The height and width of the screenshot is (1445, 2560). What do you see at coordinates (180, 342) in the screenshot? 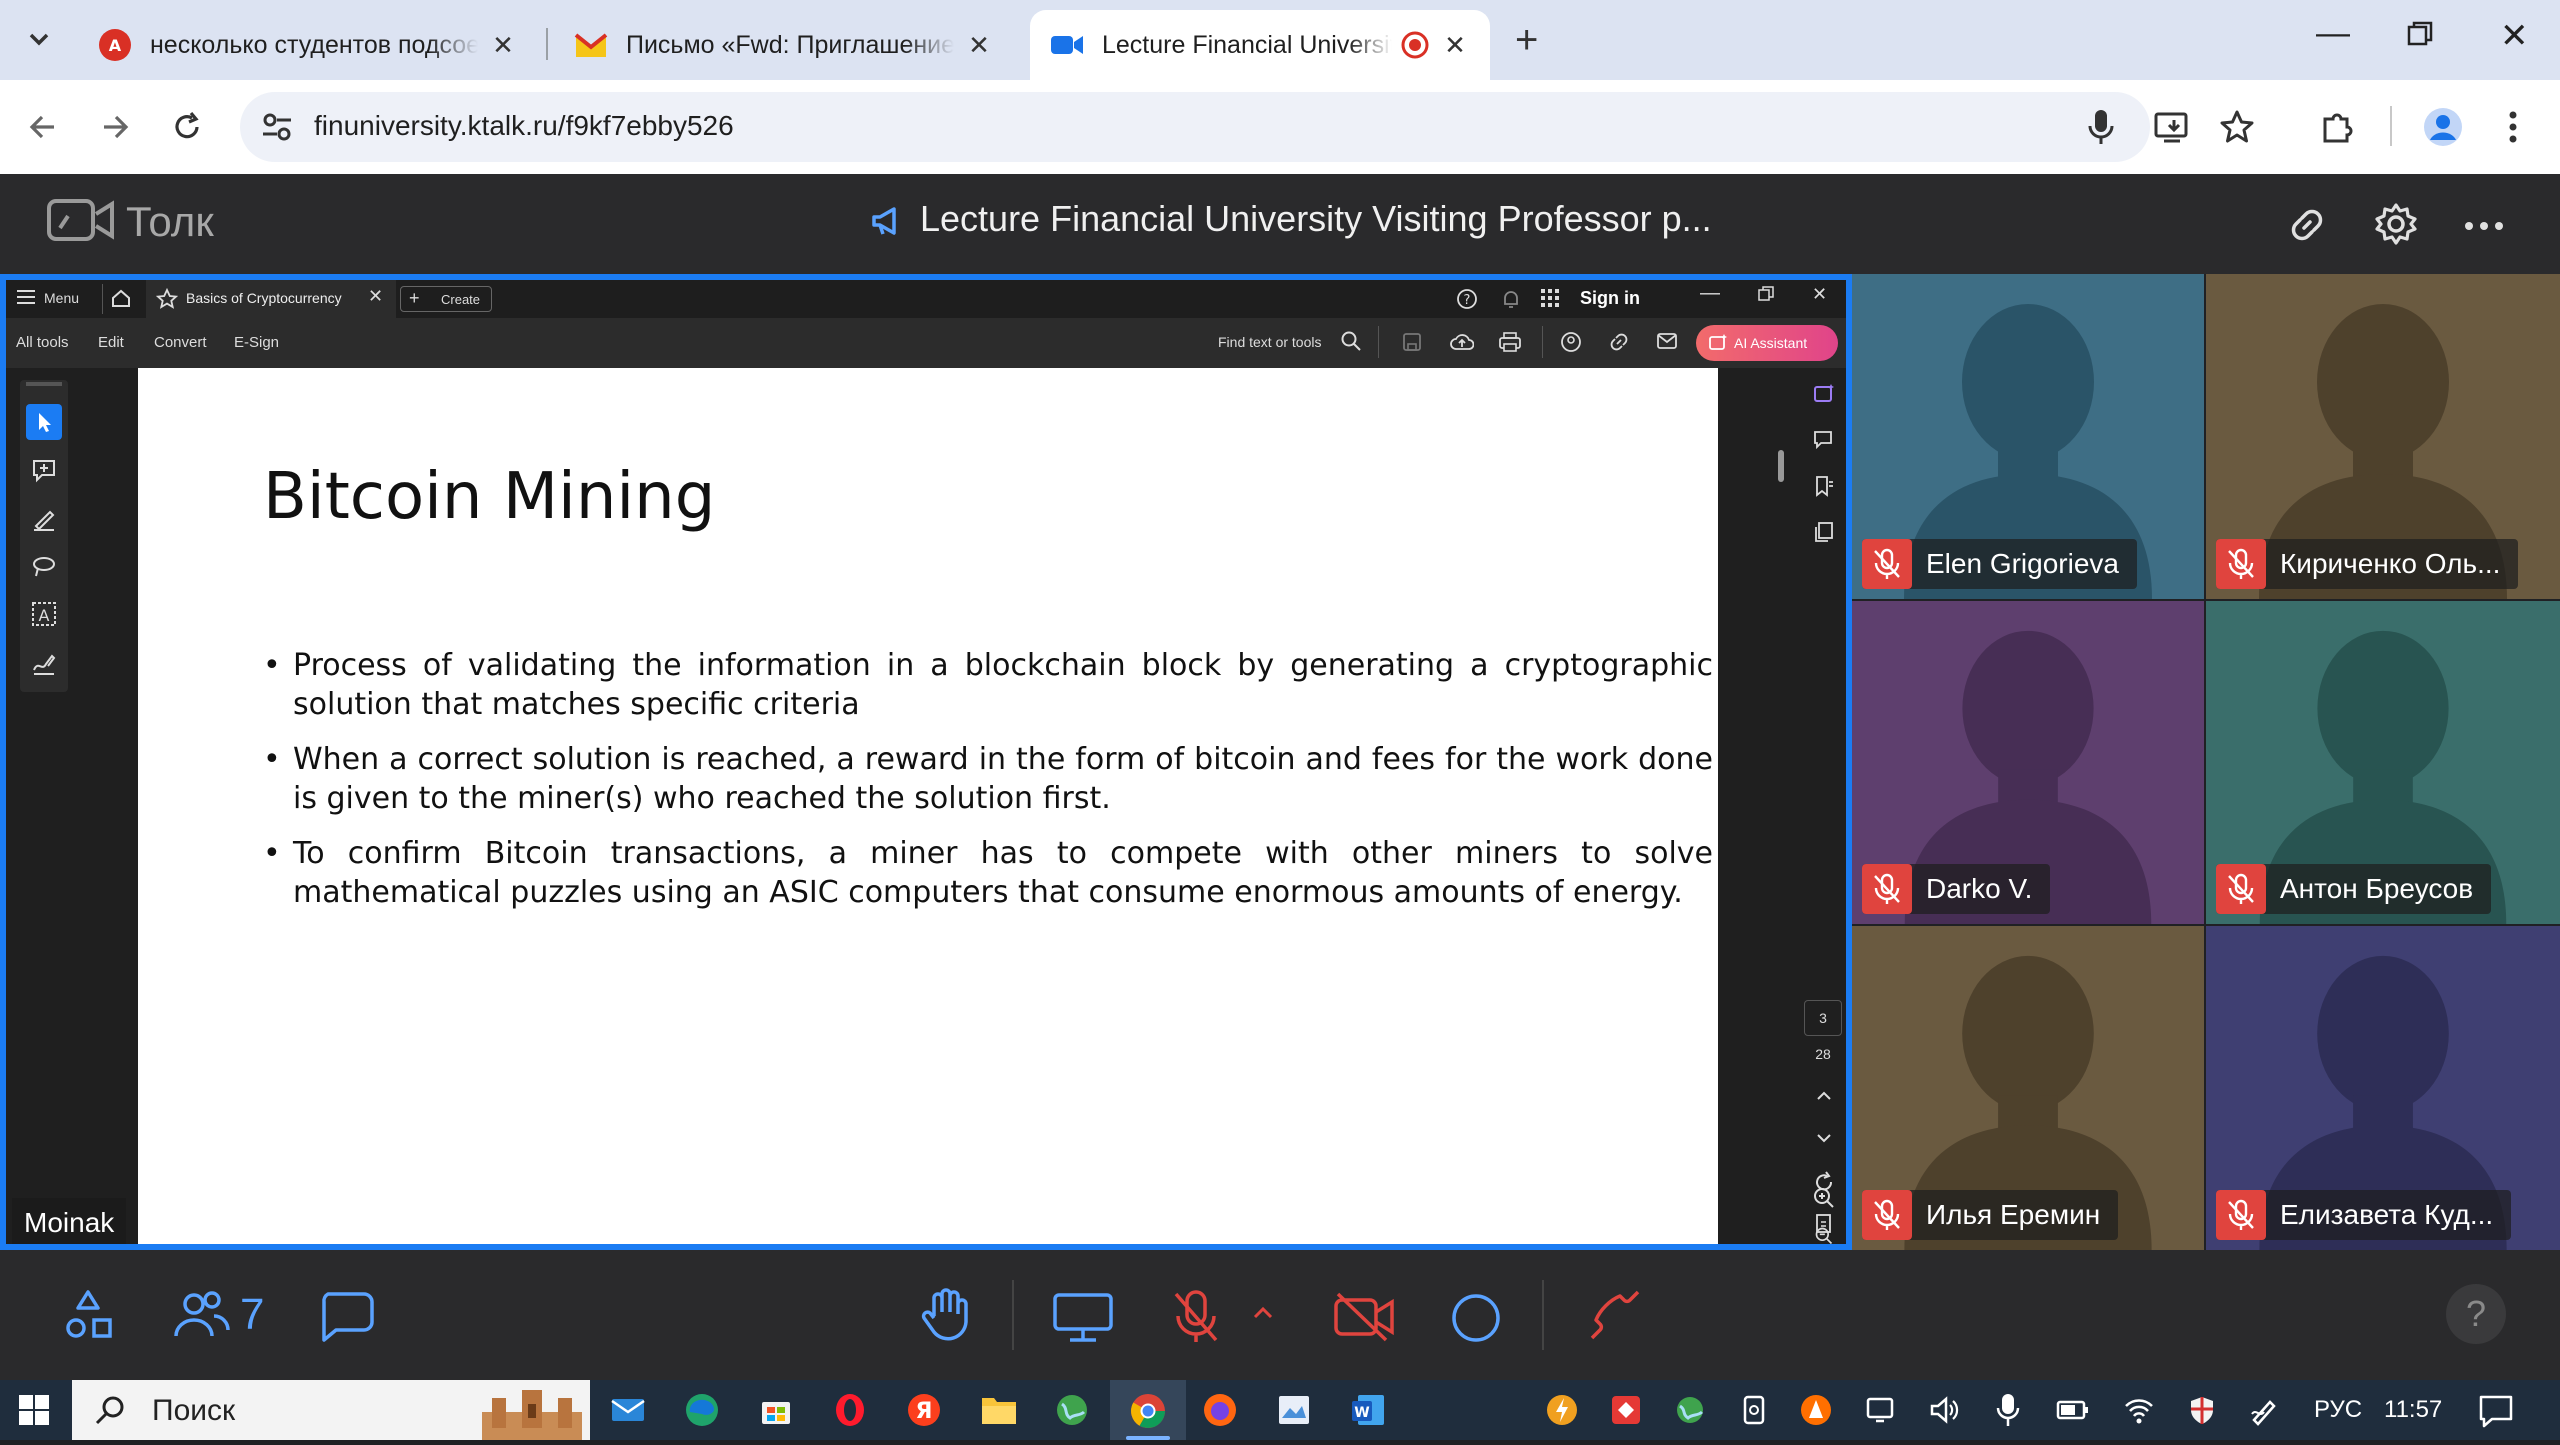
I see `menu-convert: Convert` at bounding box center [180, 342].